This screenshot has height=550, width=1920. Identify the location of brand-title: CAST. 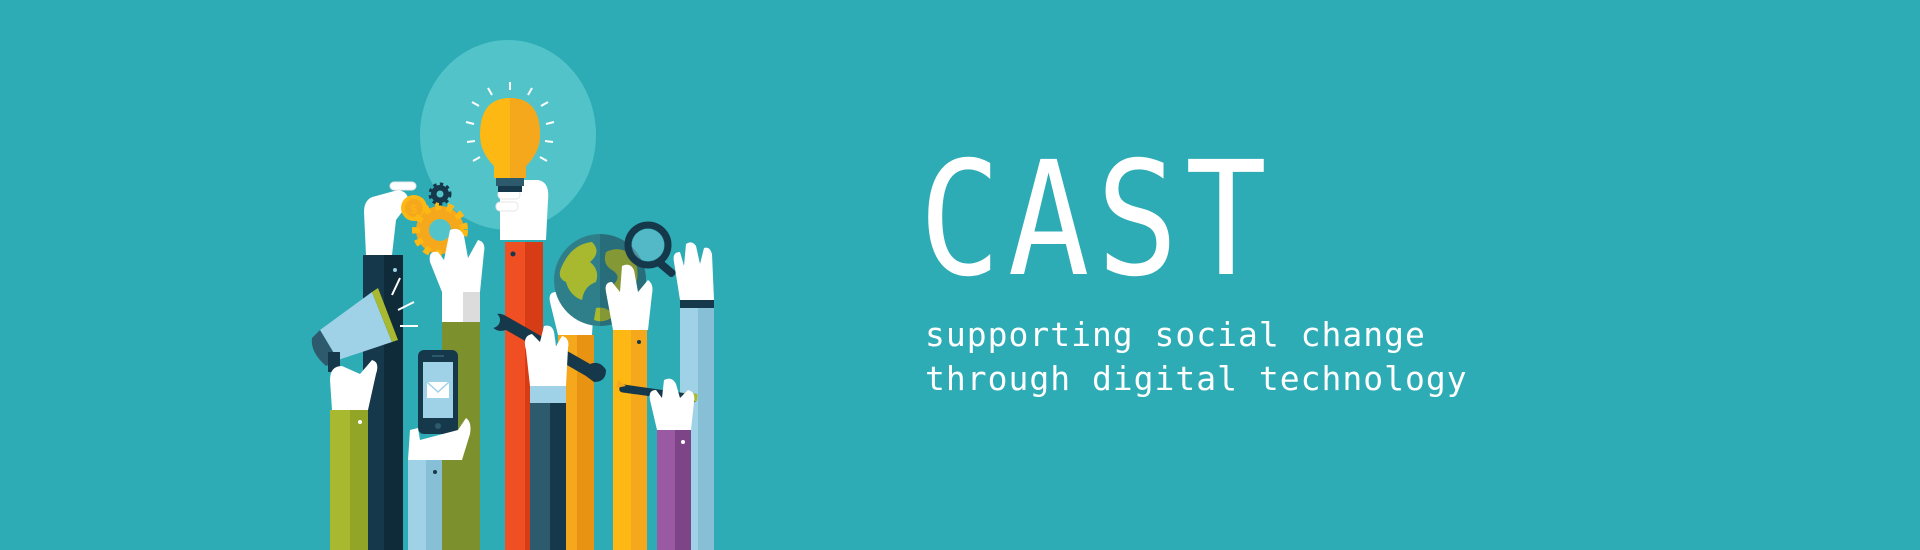
(1096, 220).